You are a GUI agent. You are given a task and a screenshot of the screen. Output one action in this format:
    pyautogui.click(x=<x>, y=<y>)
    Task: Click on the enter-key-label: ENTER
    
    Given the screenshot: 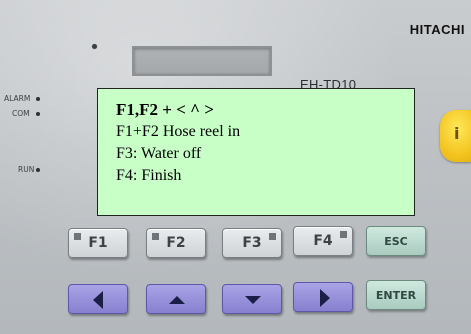 What is the action you would take?
    pyautogui.click(x=396, y=295)
    